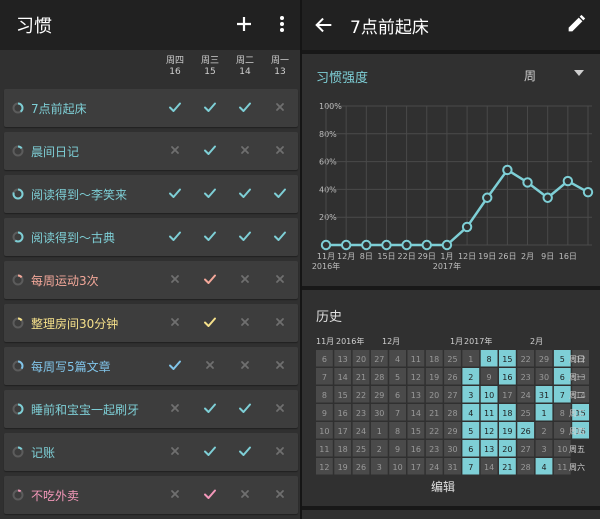 The width and height of the screenshot is (600, 519). Describe the element at coordinates (343, 395) in the screenshot. I see `history-day-number: 15` at that location.